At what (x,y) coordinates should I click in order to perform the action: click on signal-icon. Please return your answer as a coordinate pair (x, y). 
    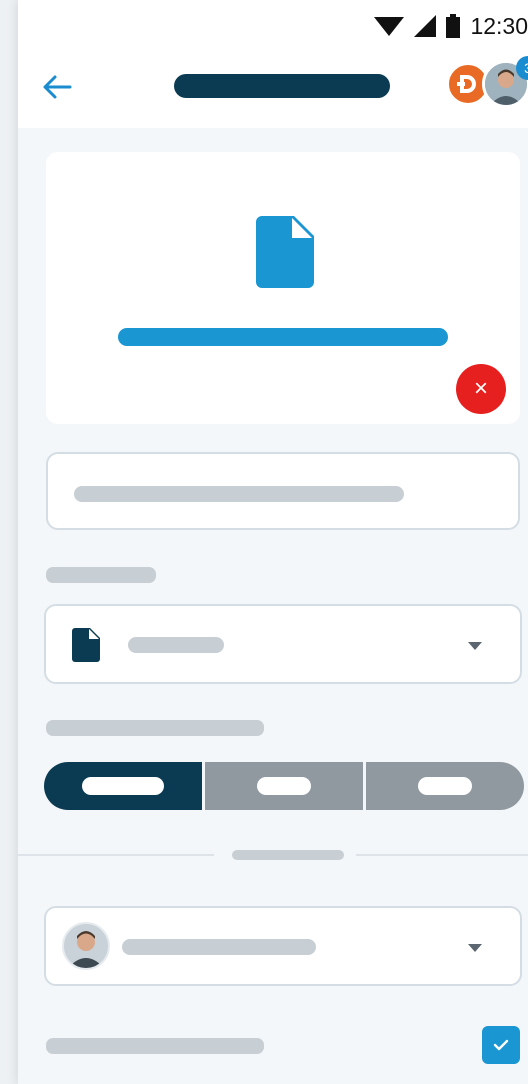
    Looking at the image, I should click on (425, 26).